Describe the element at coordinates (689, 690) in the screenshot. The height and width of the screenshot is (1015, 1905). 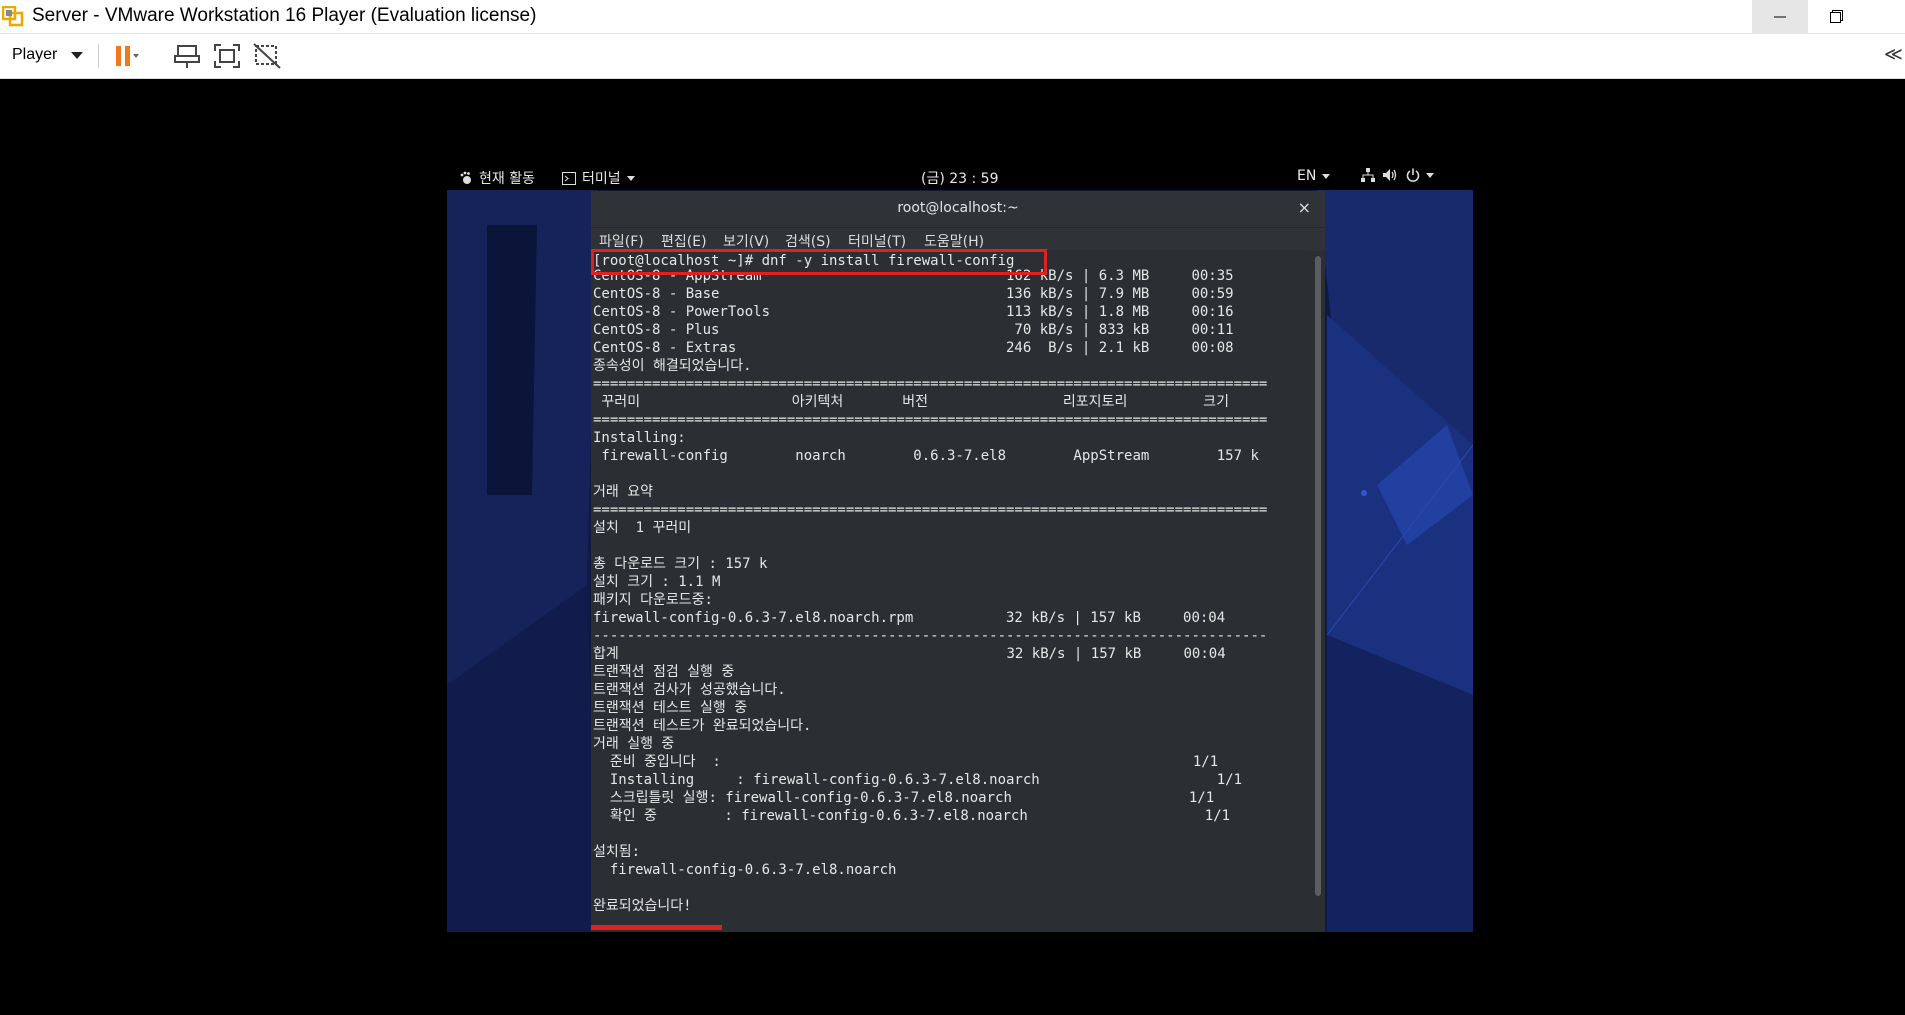
I see `terminal-line: 트랜잭션 검사가 성공했습니다.` at that location.